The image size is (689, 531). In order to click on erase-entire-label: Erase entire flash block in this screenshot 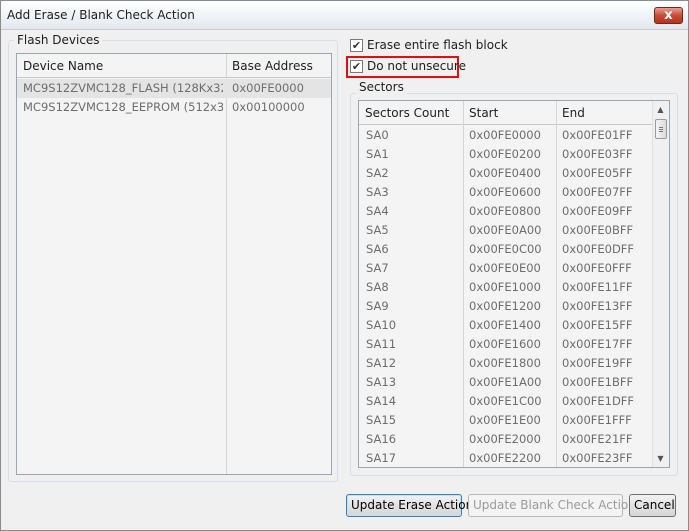, I will do `click(437, 45)`.